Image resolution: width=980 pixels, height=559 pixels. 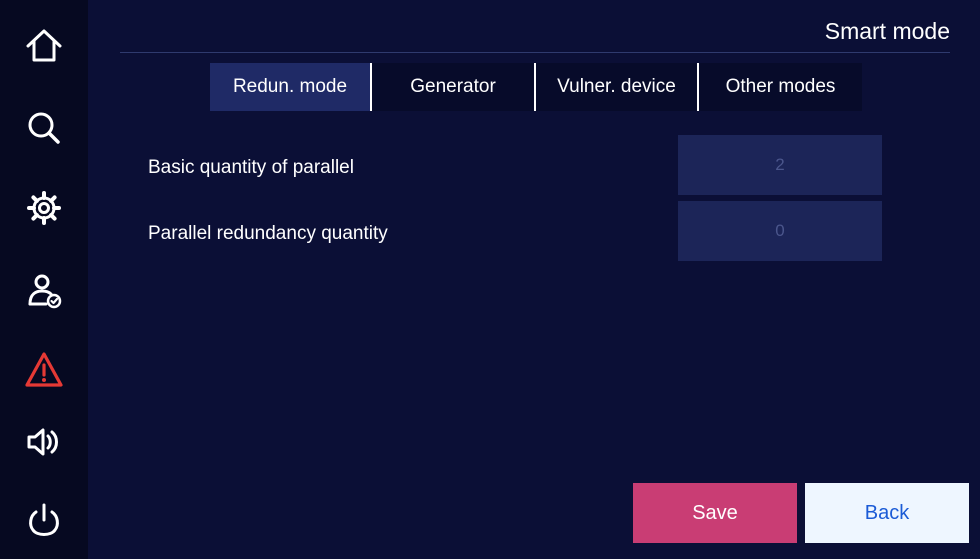 I want to click on tab-vulner-device: Vulner. device, so click(x=616, y=87).